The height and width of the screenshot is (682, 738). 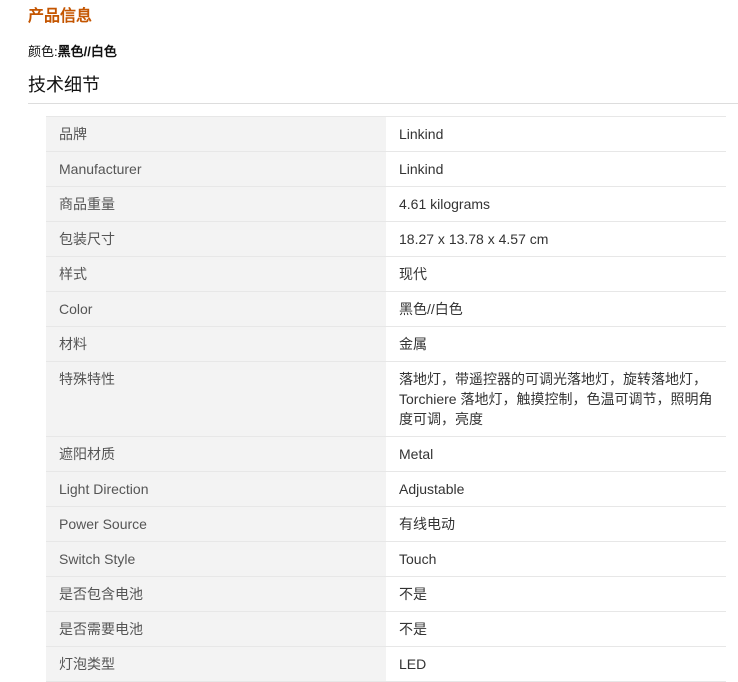 I want to click on spec-row: 品牌 Linkind, so click(x=386, y=134).